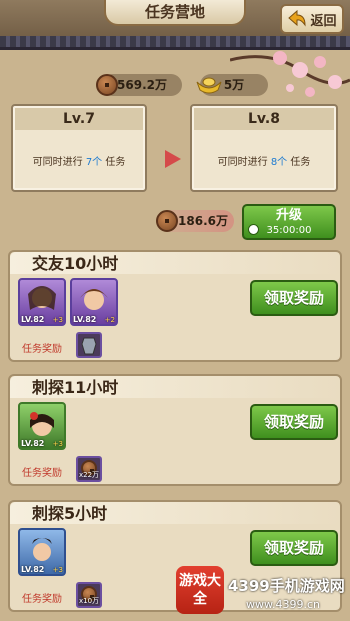 Image resolution: width=350 pixels, height=621 pixels. Describe the element at coordinates (283, 604) in the screenshot. I see `watermark-url: www.4399.cn` at that location.